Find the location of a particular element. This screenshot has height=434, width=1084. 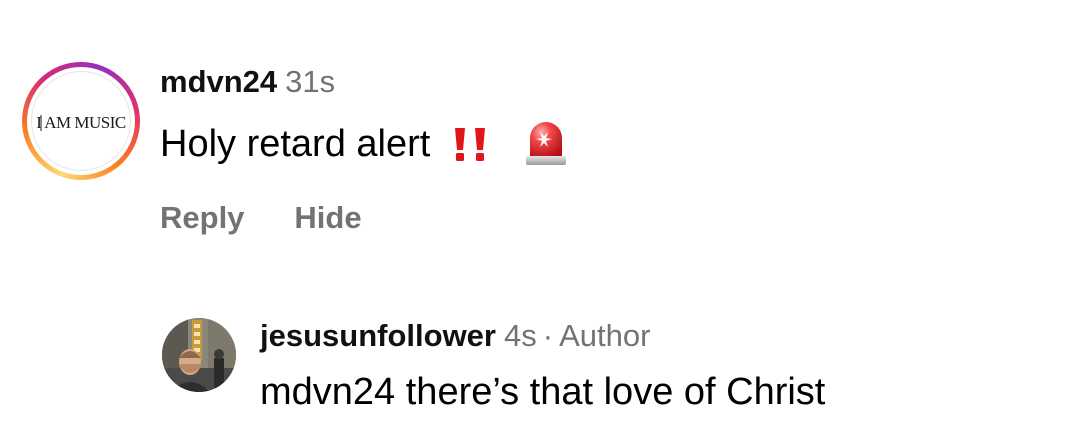

comment-meta: mdvn24 31s is located at coordinates (364, 82).